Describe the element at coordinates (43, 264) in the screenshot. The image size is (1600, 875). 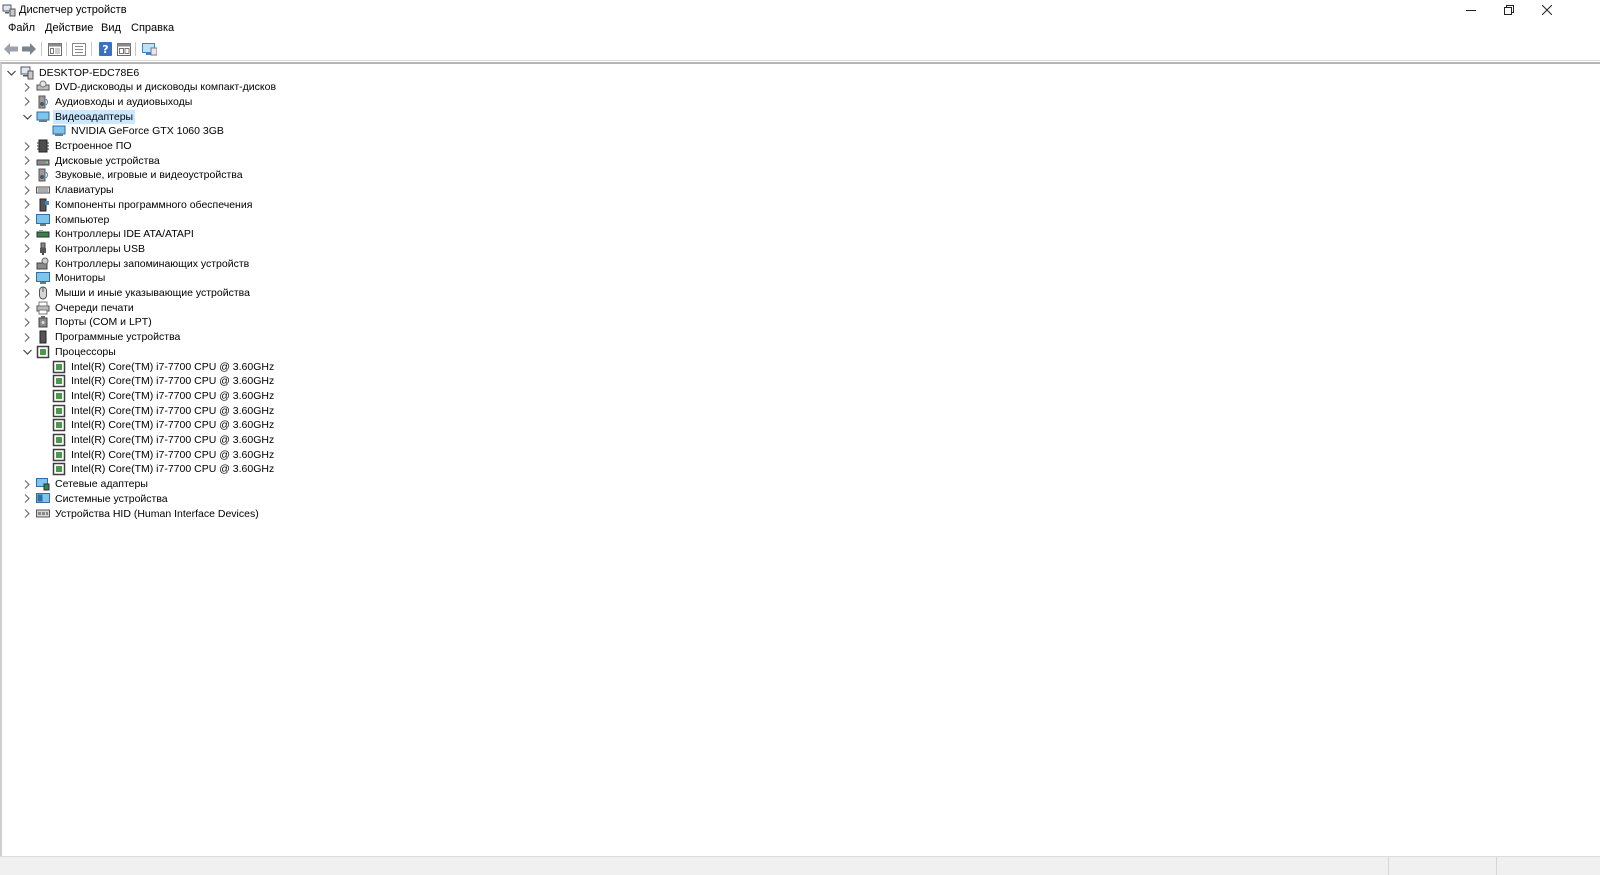
I see `storage-controller-icon` at that location.